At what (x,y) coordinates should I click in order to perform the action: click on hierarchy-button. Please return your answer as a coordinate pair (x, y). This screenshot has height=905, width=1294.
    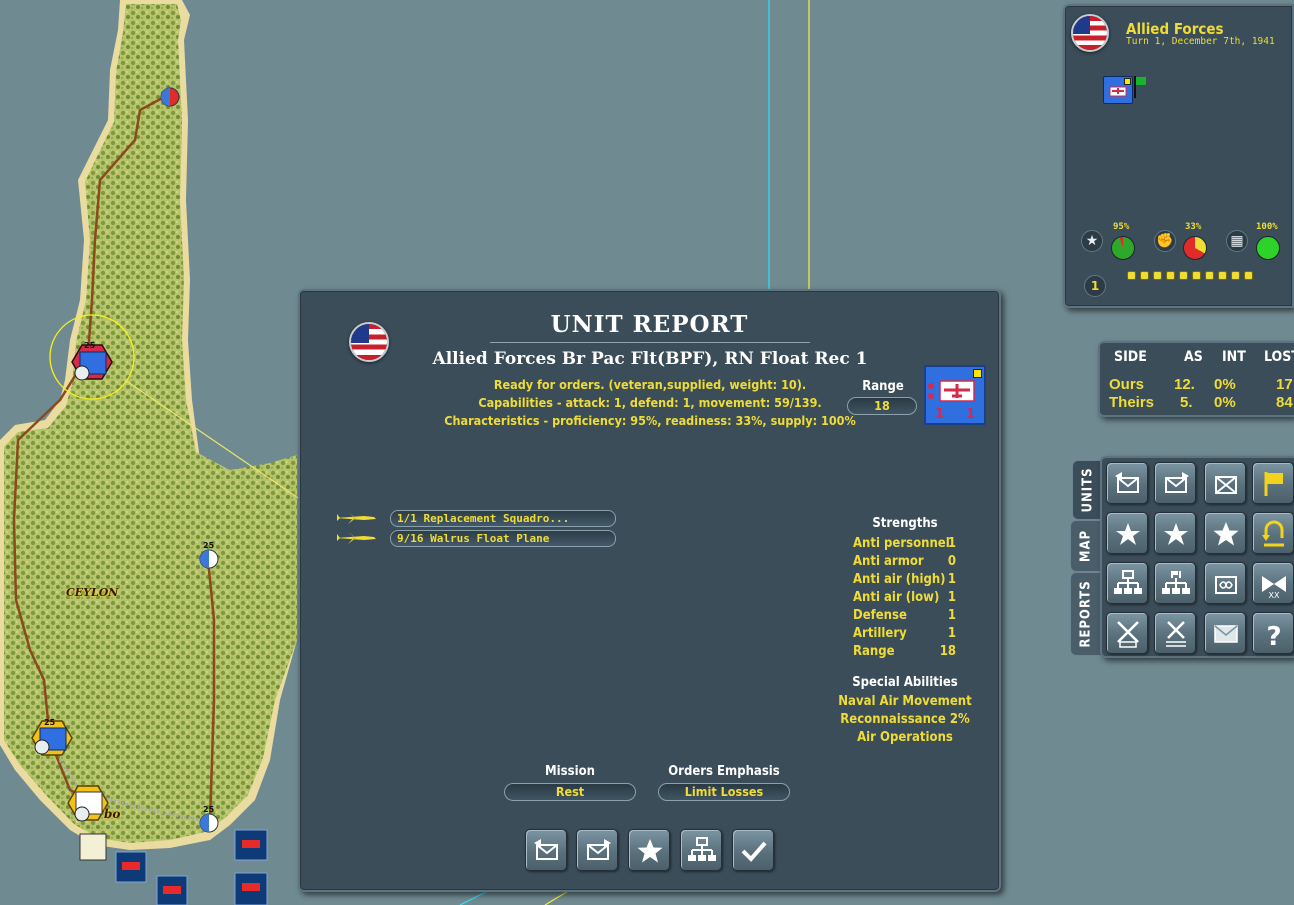
    Looking at the image, I should click on (701, 850).